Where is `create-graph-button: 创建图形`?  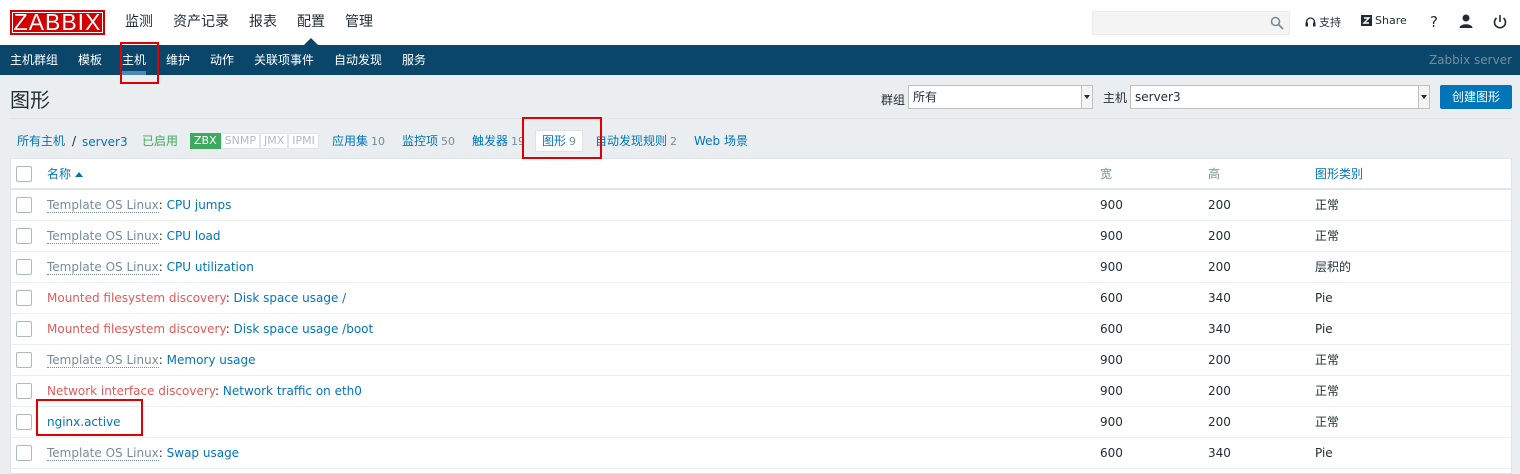
create-graph-button: 创建图形 is located at coordinates (1476, 97).